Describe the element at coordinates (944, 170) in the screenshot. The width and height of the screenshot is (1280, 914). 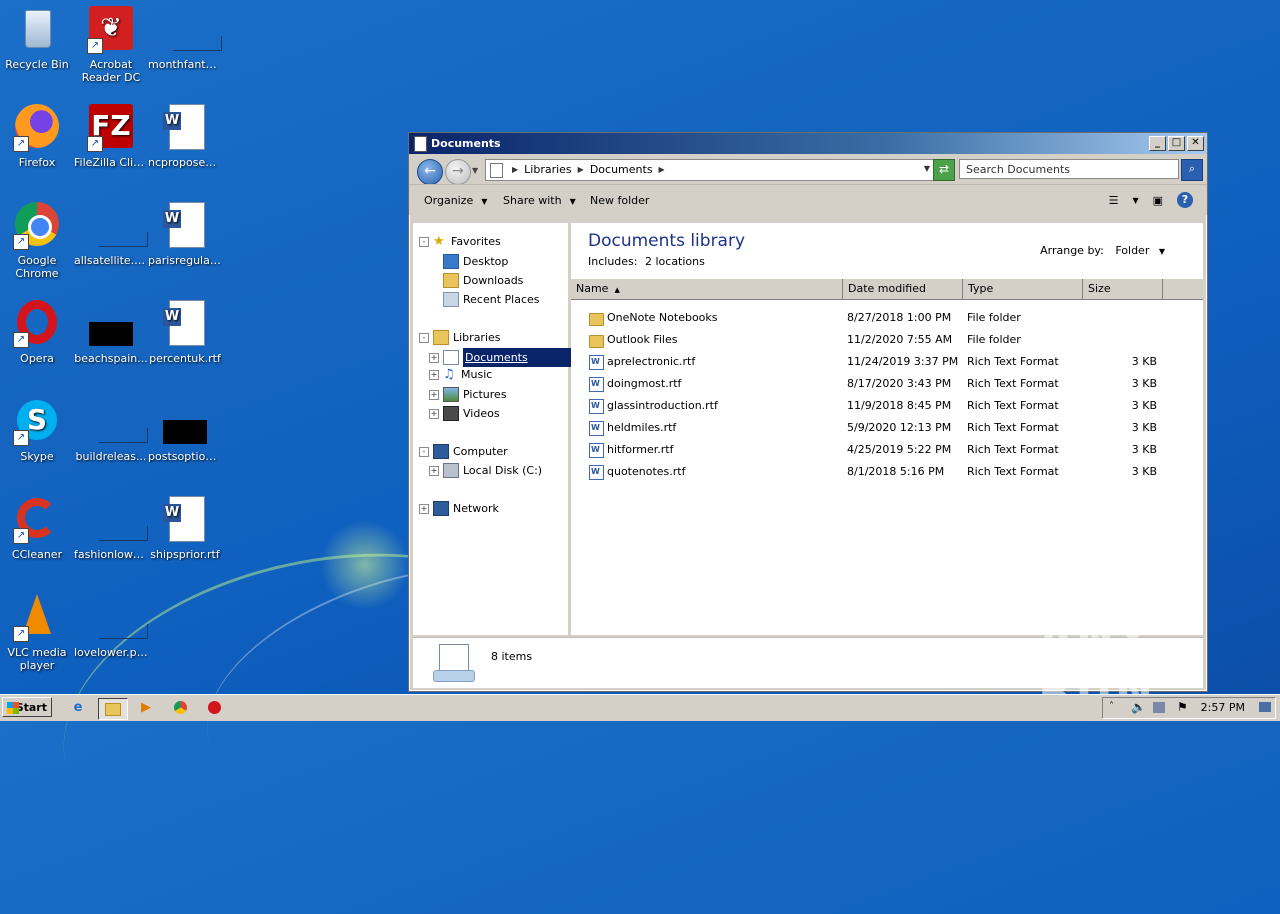
I see `refresh-button: ⇄` at that location.